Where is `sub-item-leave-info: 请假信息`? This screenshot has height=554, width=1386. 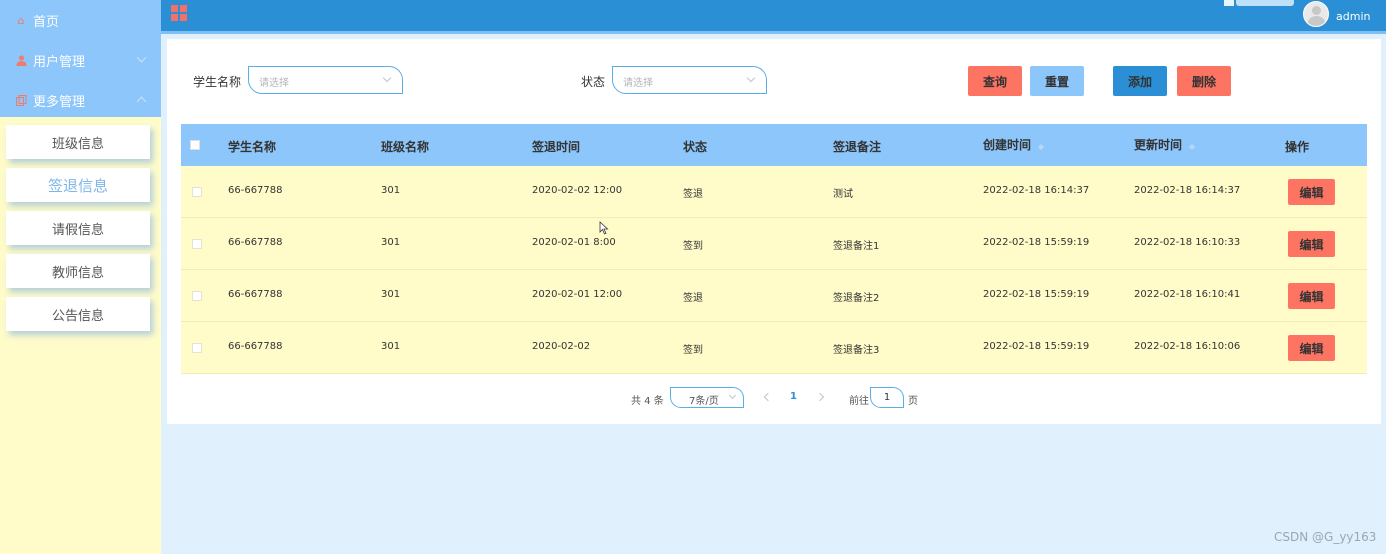 sub-item-leave-info: 请假信息 is located at coordinates (78, 228).